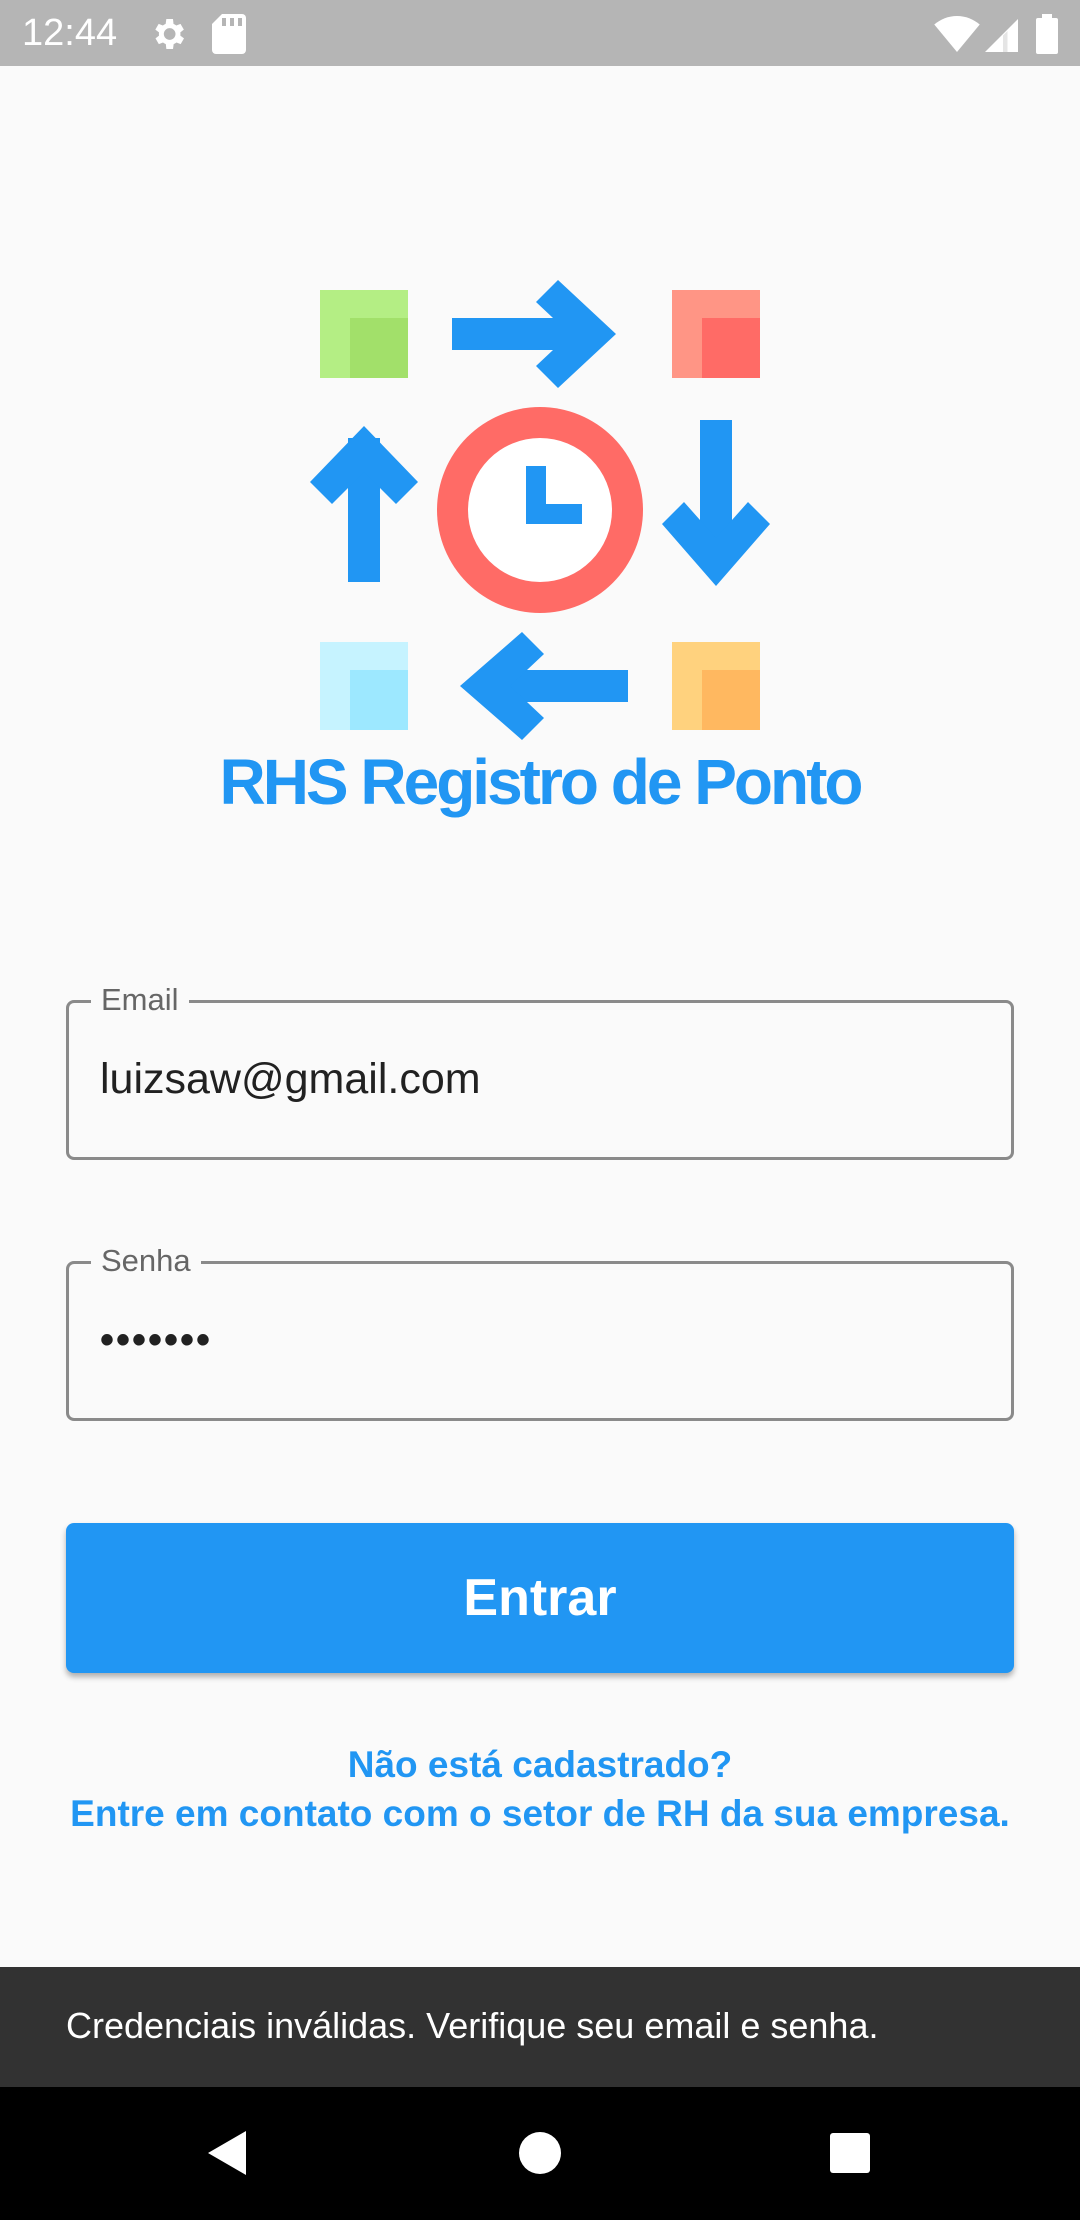 The height and width of the screenshot is (2220, 1080). Describe the element at coordinates (716, 334) in the screenshot. I see `red-square-icon` at that location.